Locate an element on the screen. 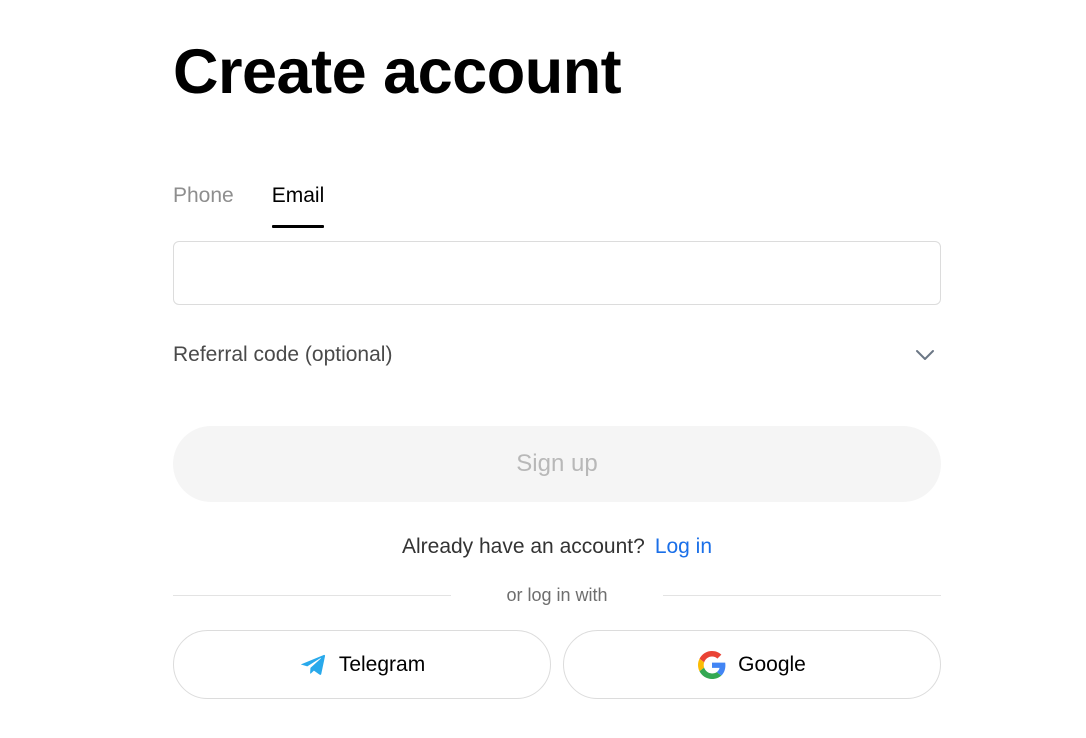 The height and width of the screenshot is (738, 1086). log-in-link: Log in is located at coordinates (683, 546).